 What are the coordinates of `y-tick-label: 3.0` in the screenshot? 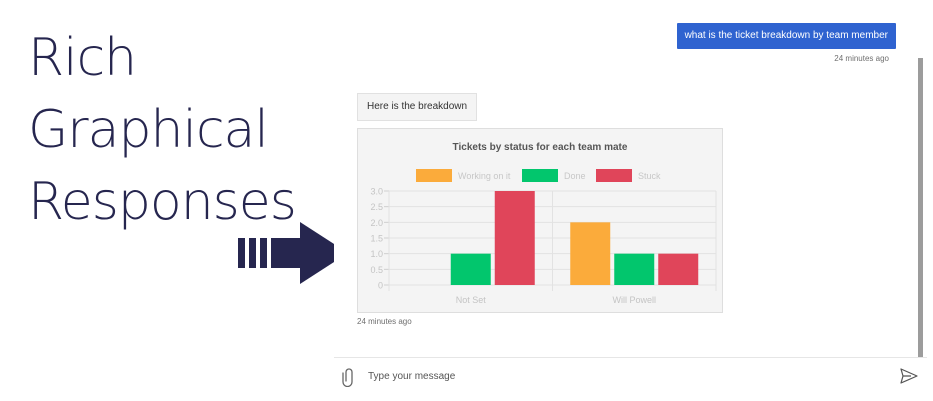 It's located at (376, 192).